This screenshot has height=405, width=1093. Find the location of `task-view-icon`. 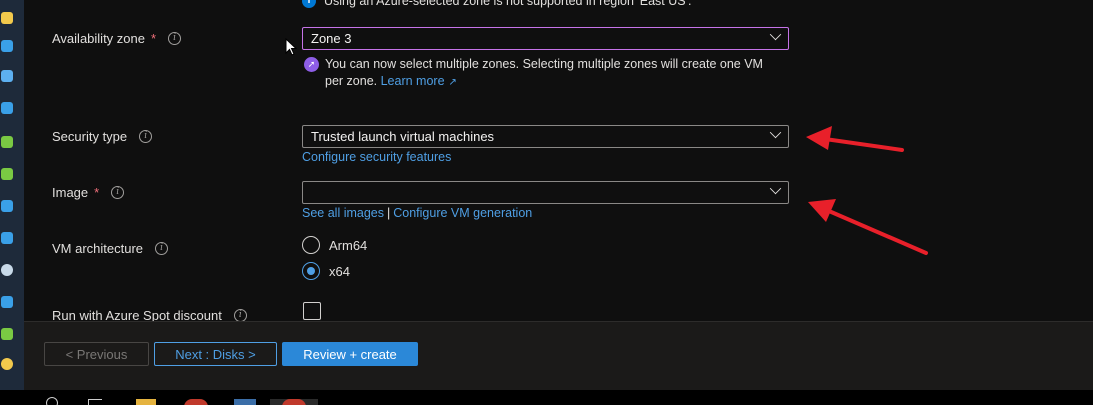

task-view-icon is located at coordinates (95, 402).